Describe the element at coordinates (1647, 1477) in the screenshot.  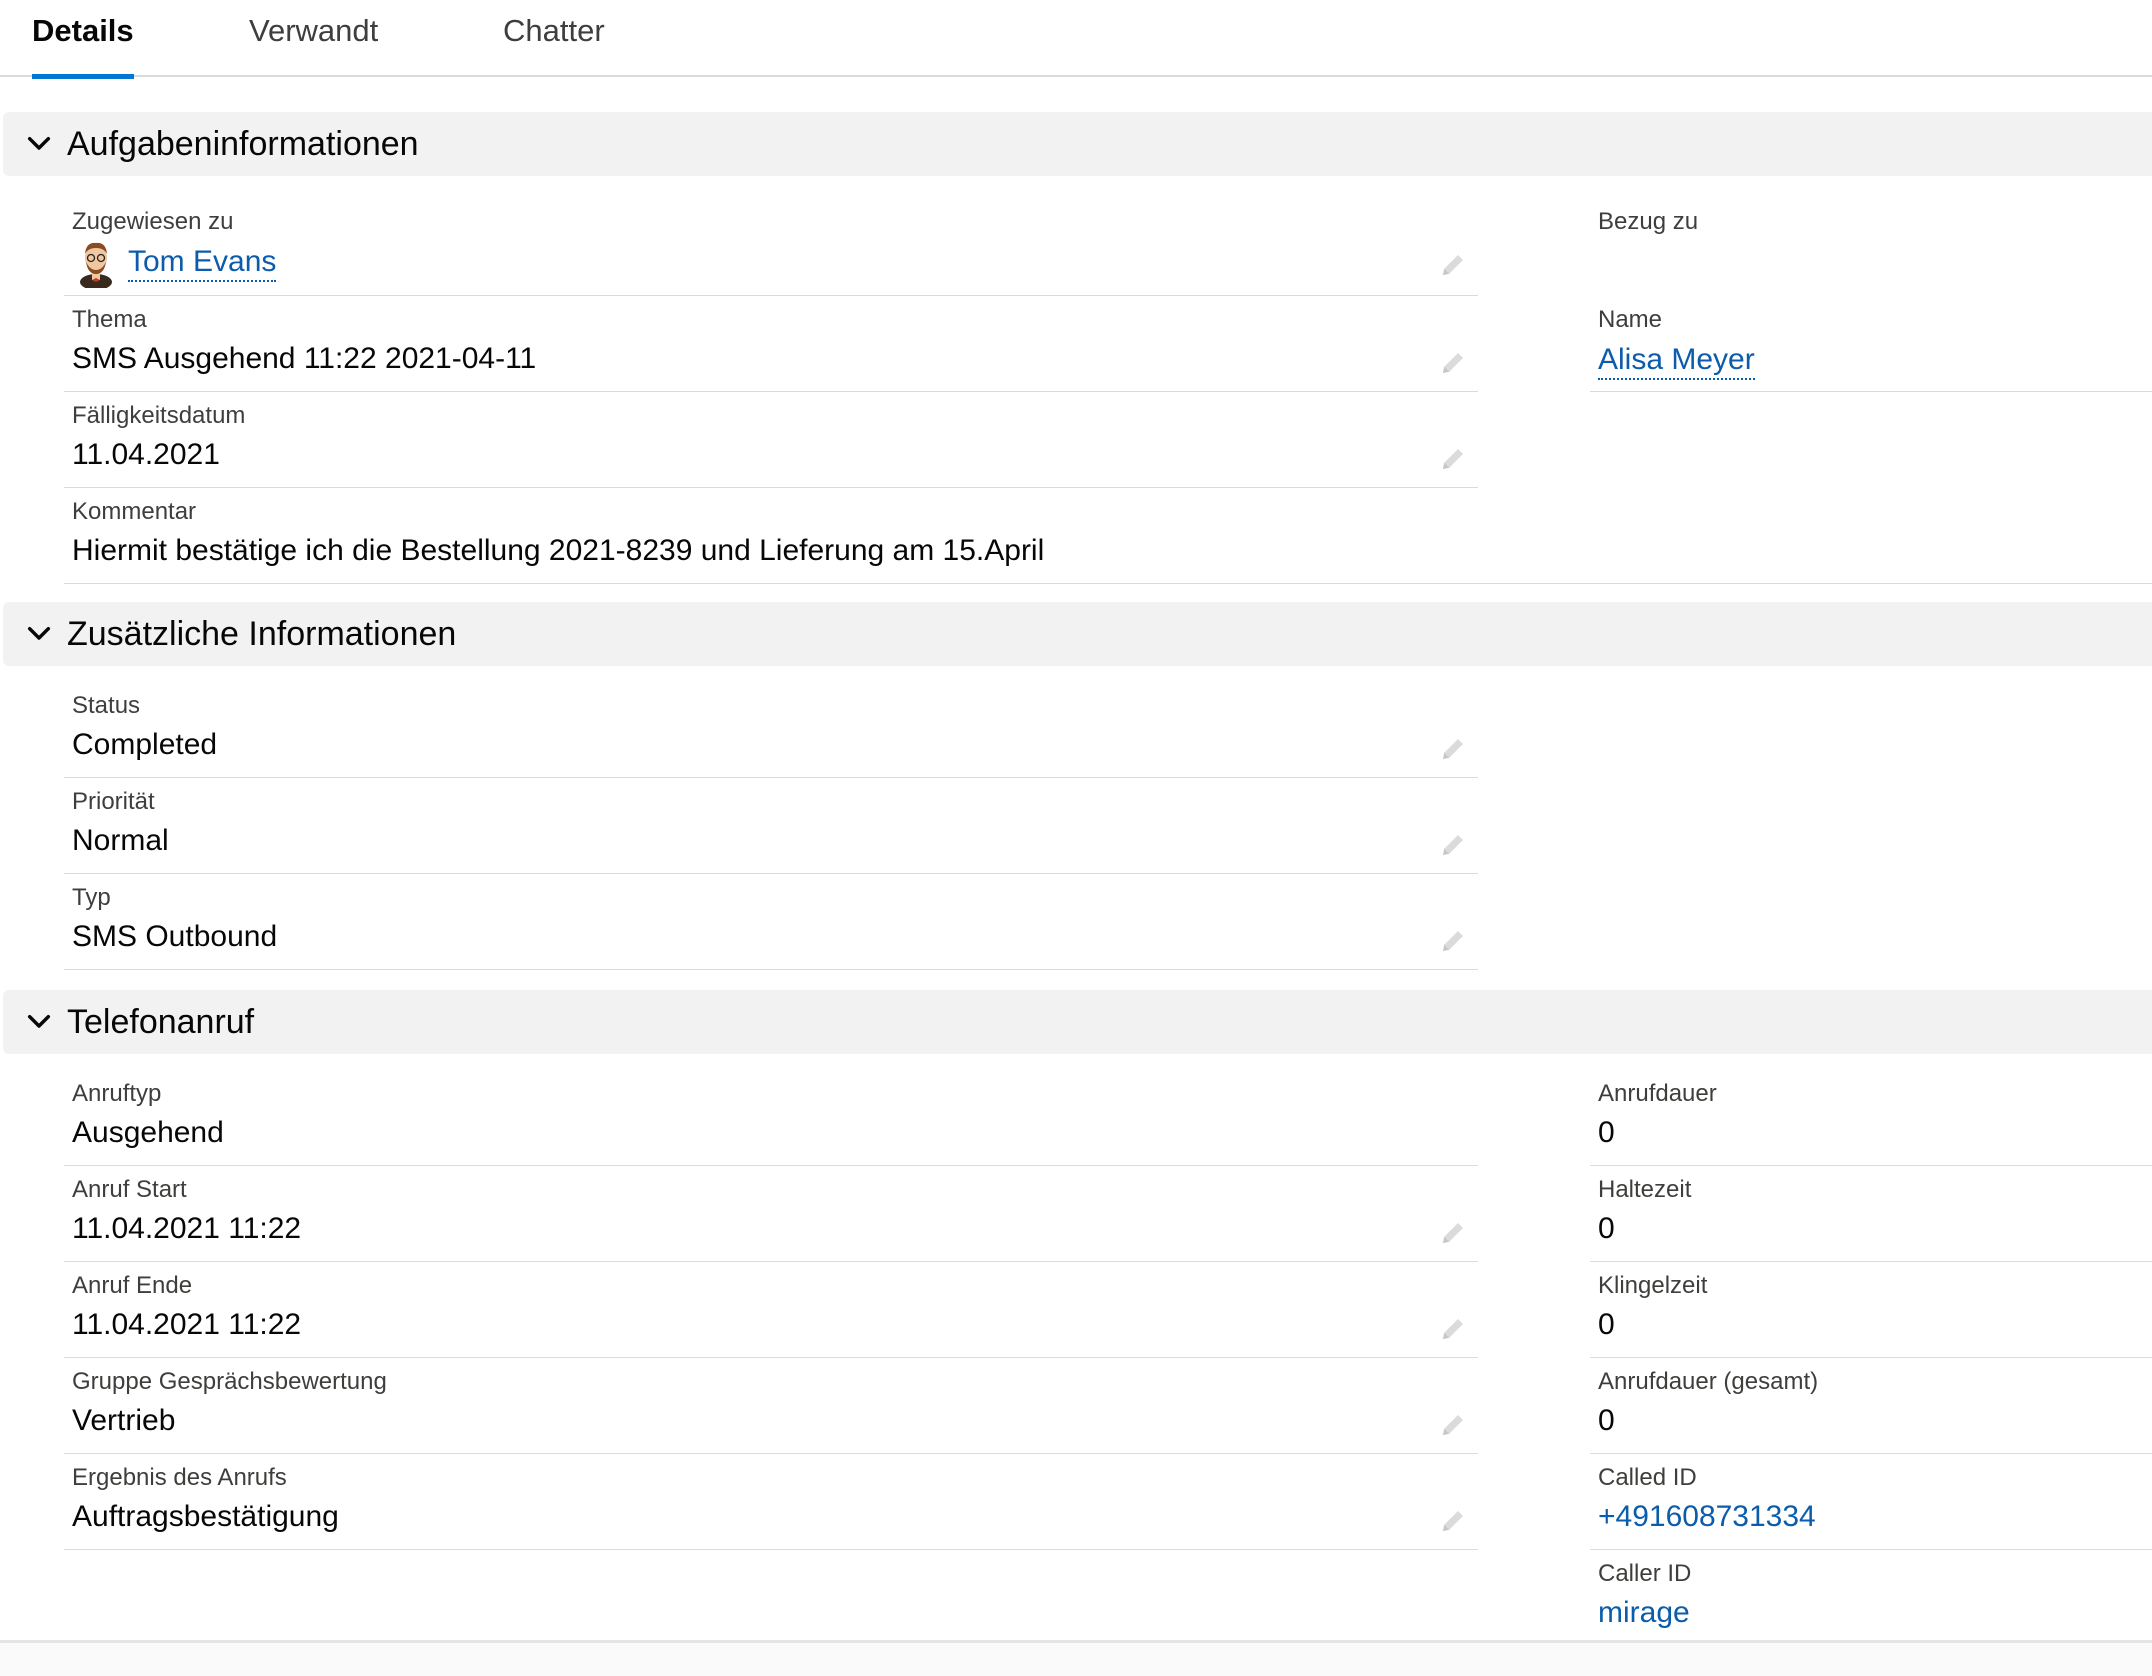
I see `field-label: Called ID` at that location.